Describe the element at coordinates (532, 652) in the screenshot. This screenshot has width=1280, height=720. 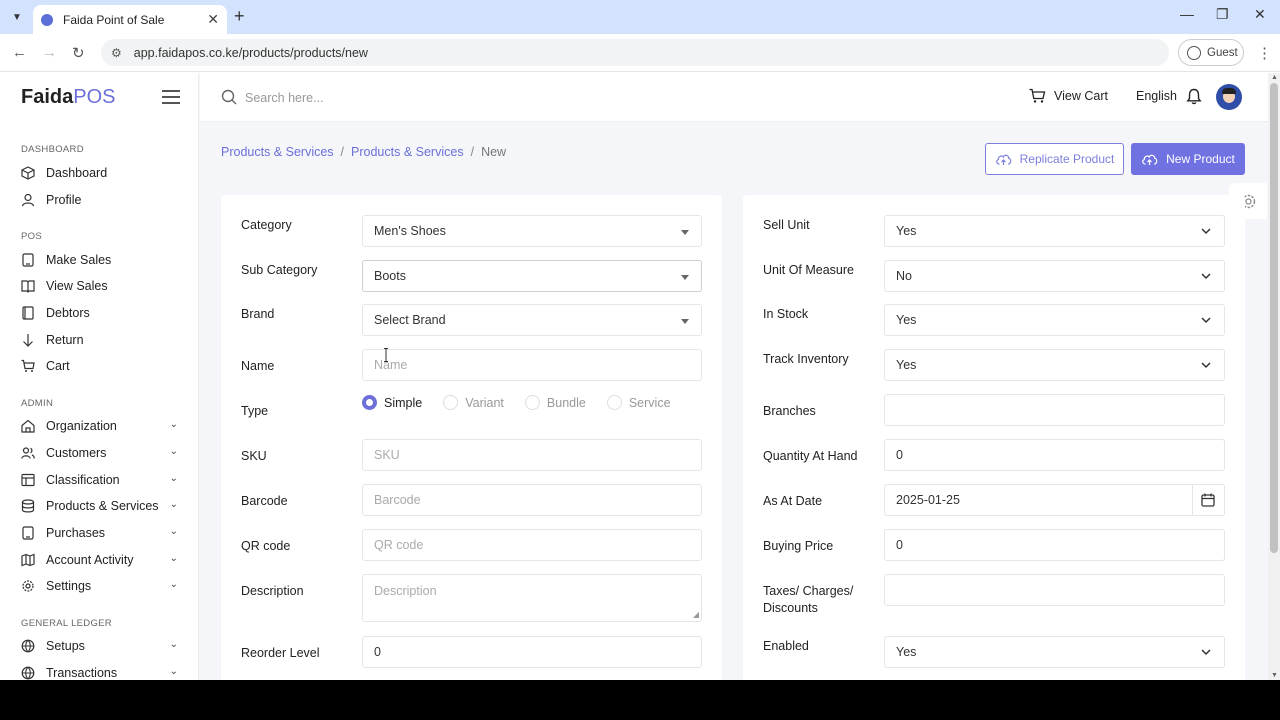
I see `reorder-level-input: 0` at that location.